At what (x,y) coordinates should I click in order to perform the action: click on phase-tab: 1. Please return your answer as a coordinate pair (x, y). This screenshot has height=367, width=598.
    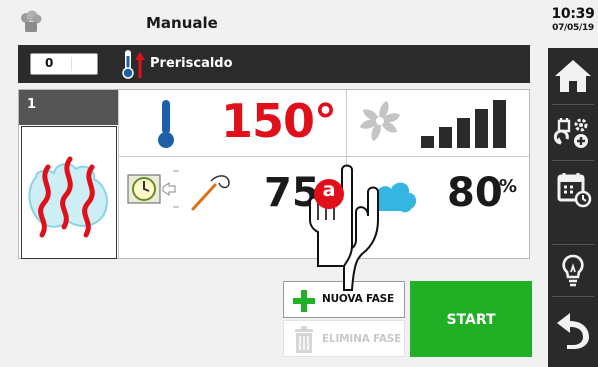
    Looking at the image, I should click on (68, 107).